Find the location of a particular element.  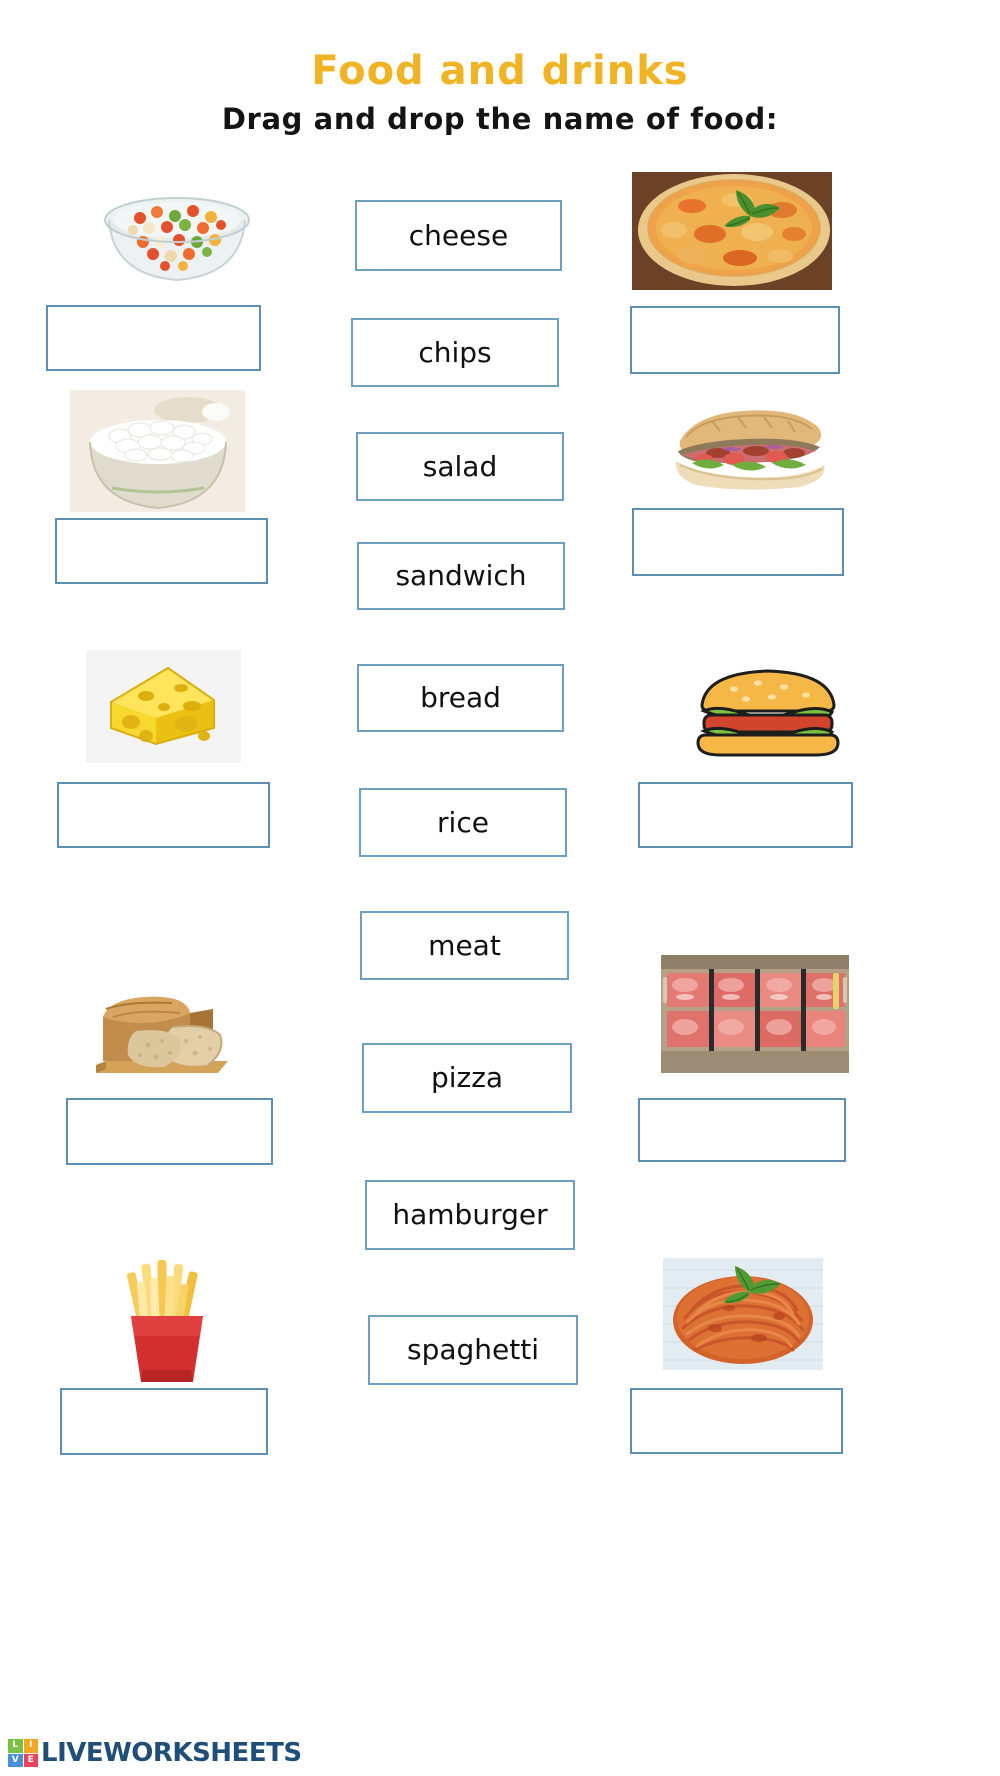

word-label: cheese is located at coordinates (458, 235).